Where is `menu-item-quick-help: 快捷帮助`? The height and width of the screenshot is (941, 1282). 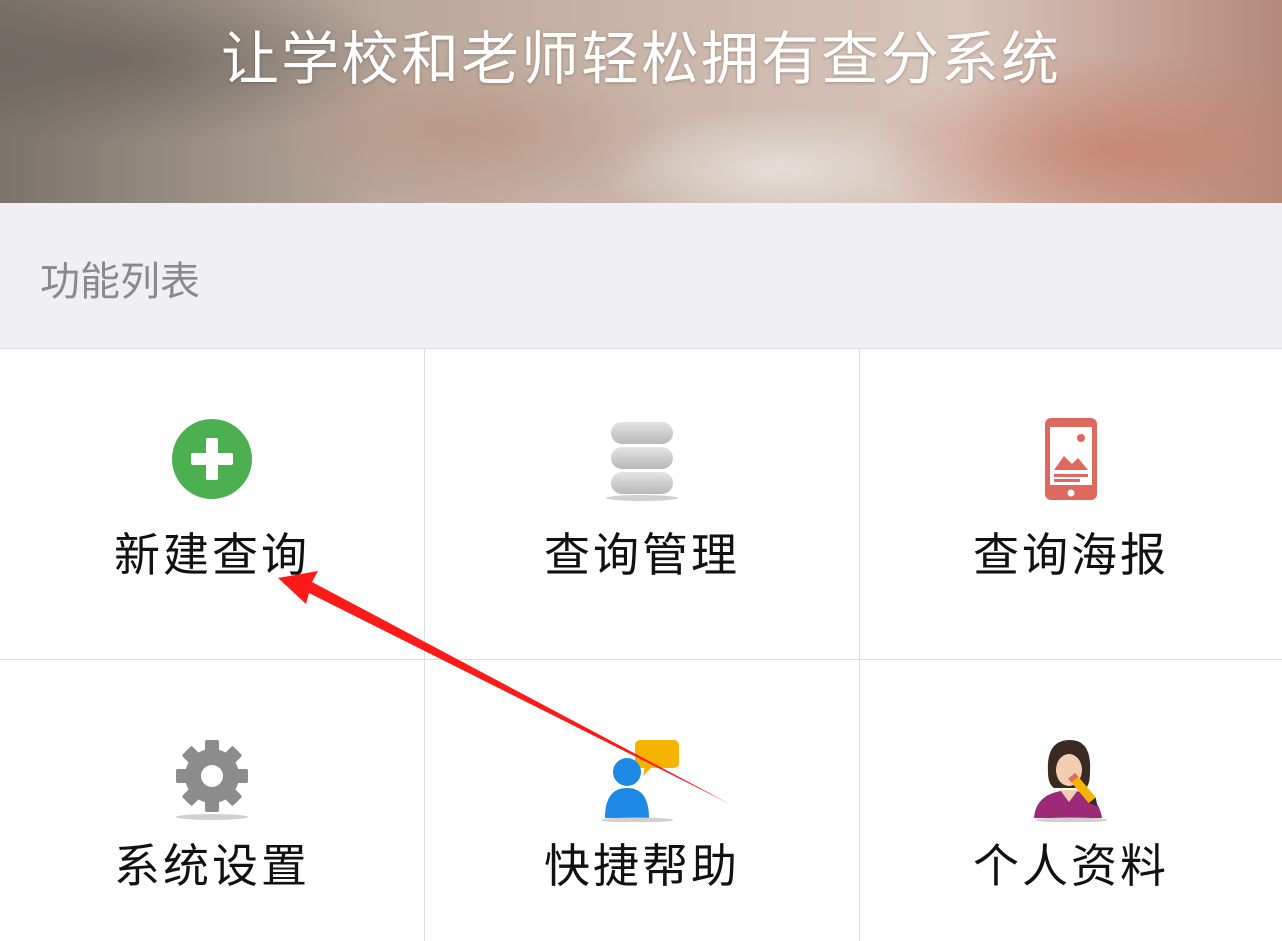 menu-item-quick-help: 快捷帮助 is located at coordinates (642, 800).